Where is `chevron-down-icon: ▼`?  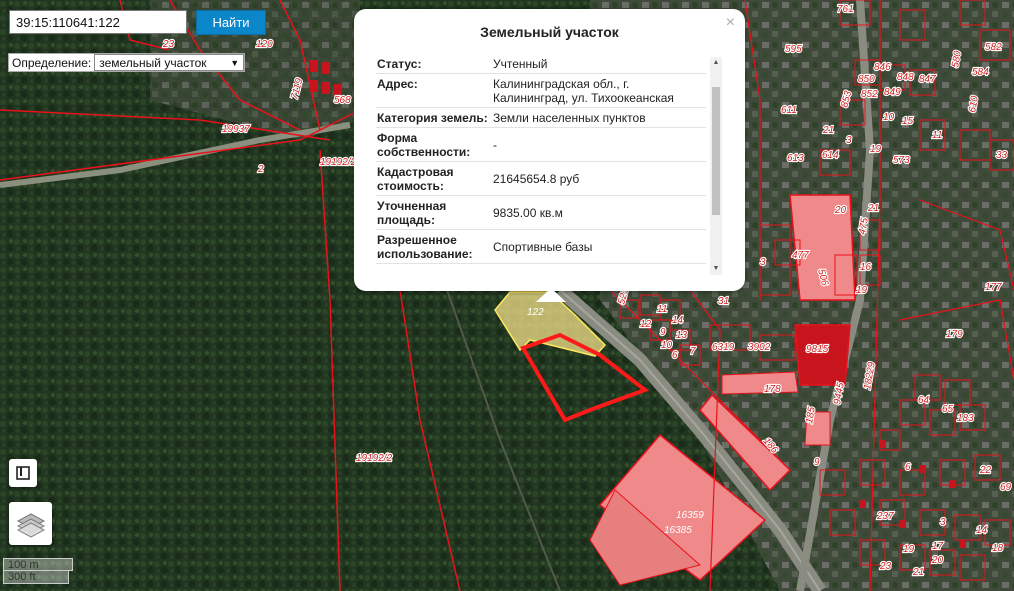 chevron-down-icon: ▼ is located at coordinates (235, 62).